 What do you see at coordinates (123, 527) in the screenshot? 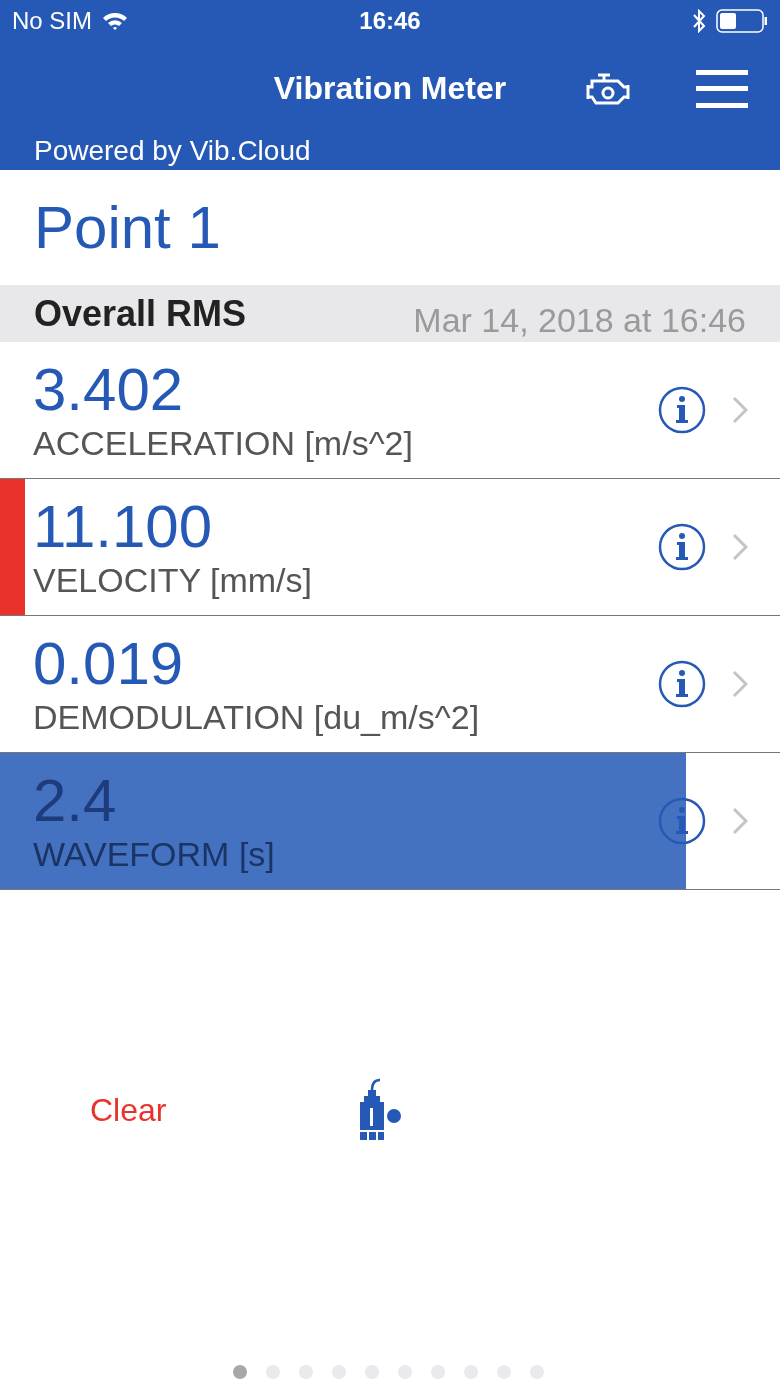
I see `measurement-value: 11.100` at bounding box center [123, 527].